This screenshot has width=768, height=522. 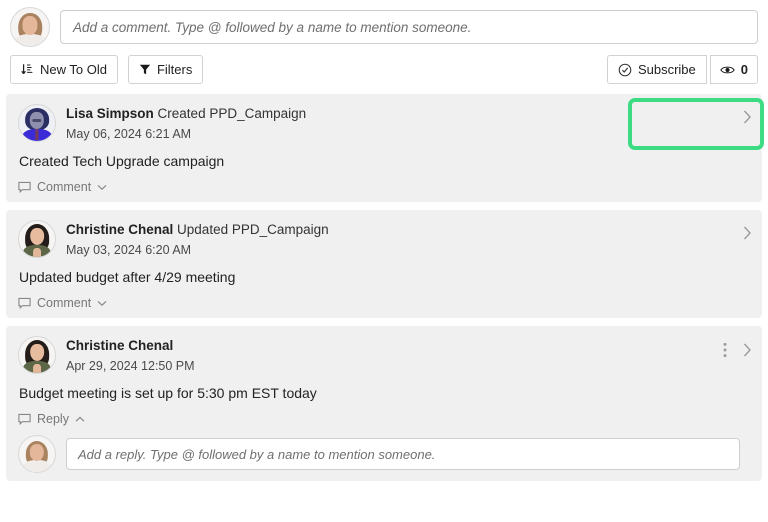 I want to click on activity-action: Updated PPD_Campaign, so click(x=253, y=229).